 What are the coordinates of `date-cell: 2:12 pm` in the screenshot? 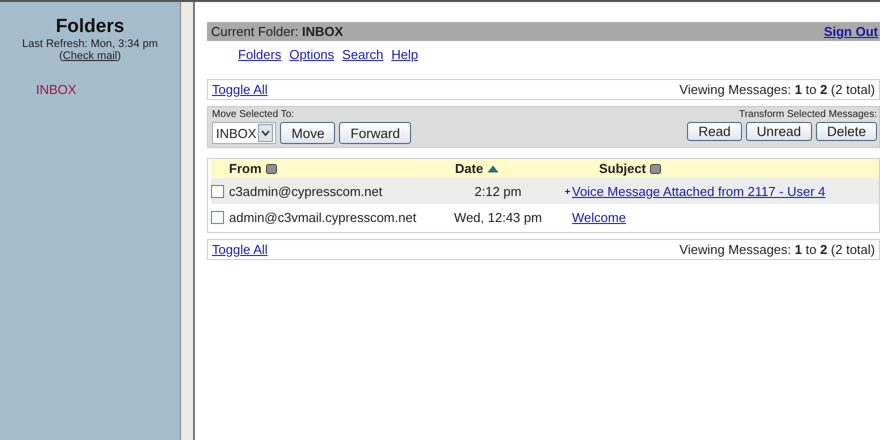 It's located at (498, 191).